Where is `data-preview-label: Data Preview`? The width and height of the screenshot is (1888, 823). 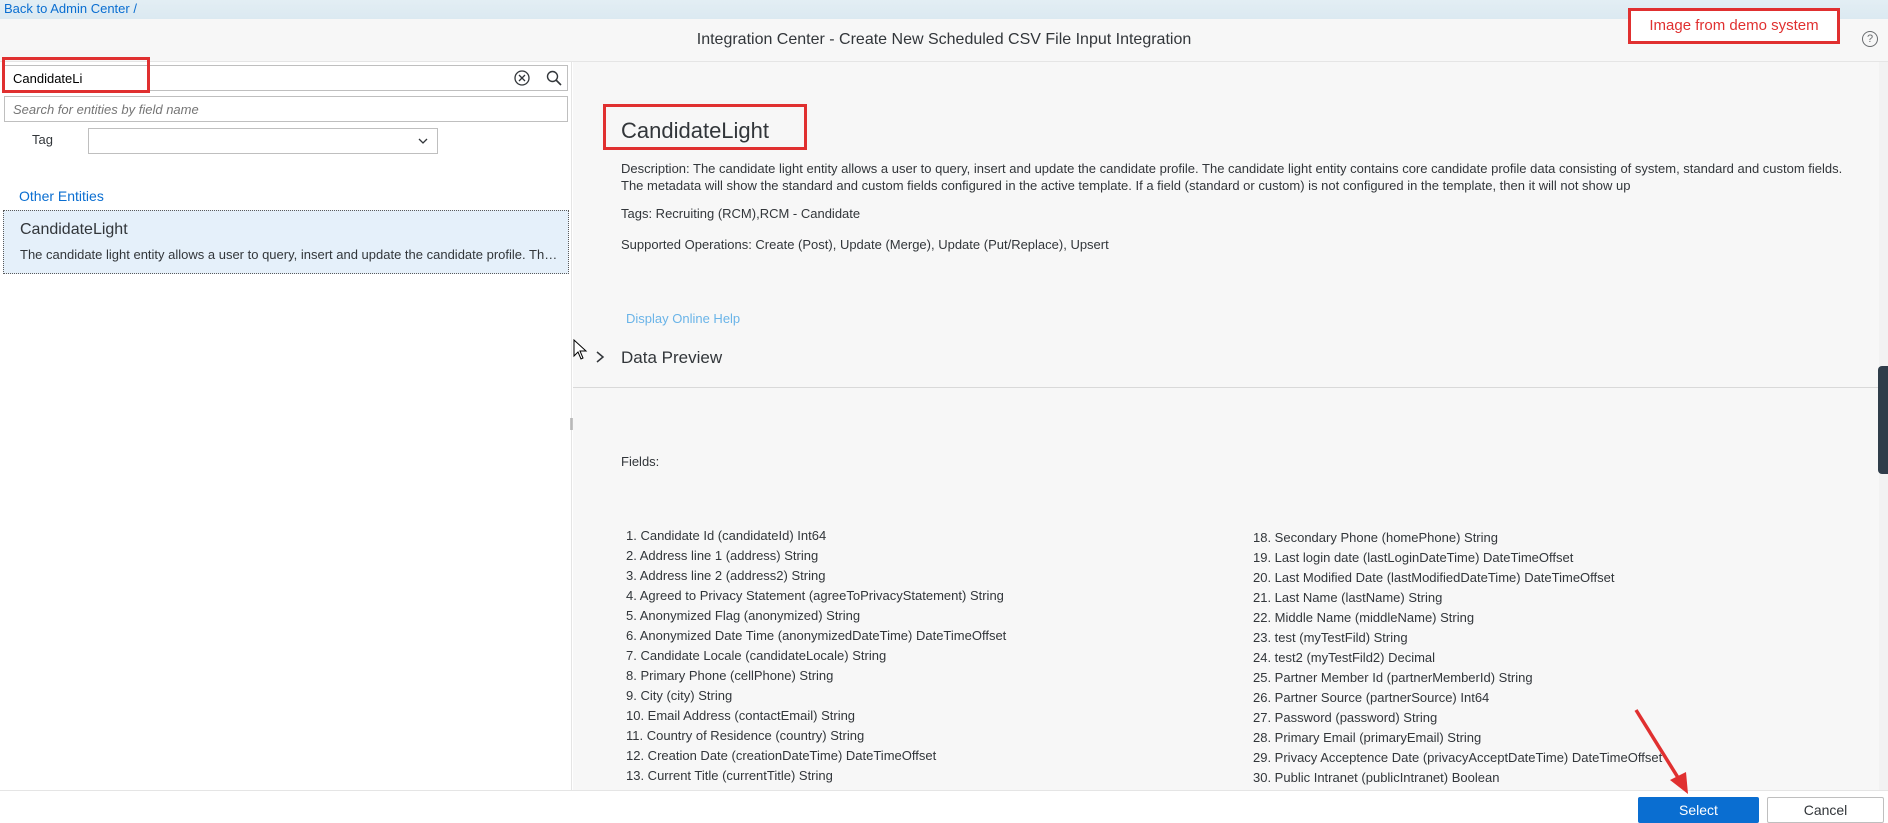 data-preview-label: Data Preview is located at coordinates (672, 357).